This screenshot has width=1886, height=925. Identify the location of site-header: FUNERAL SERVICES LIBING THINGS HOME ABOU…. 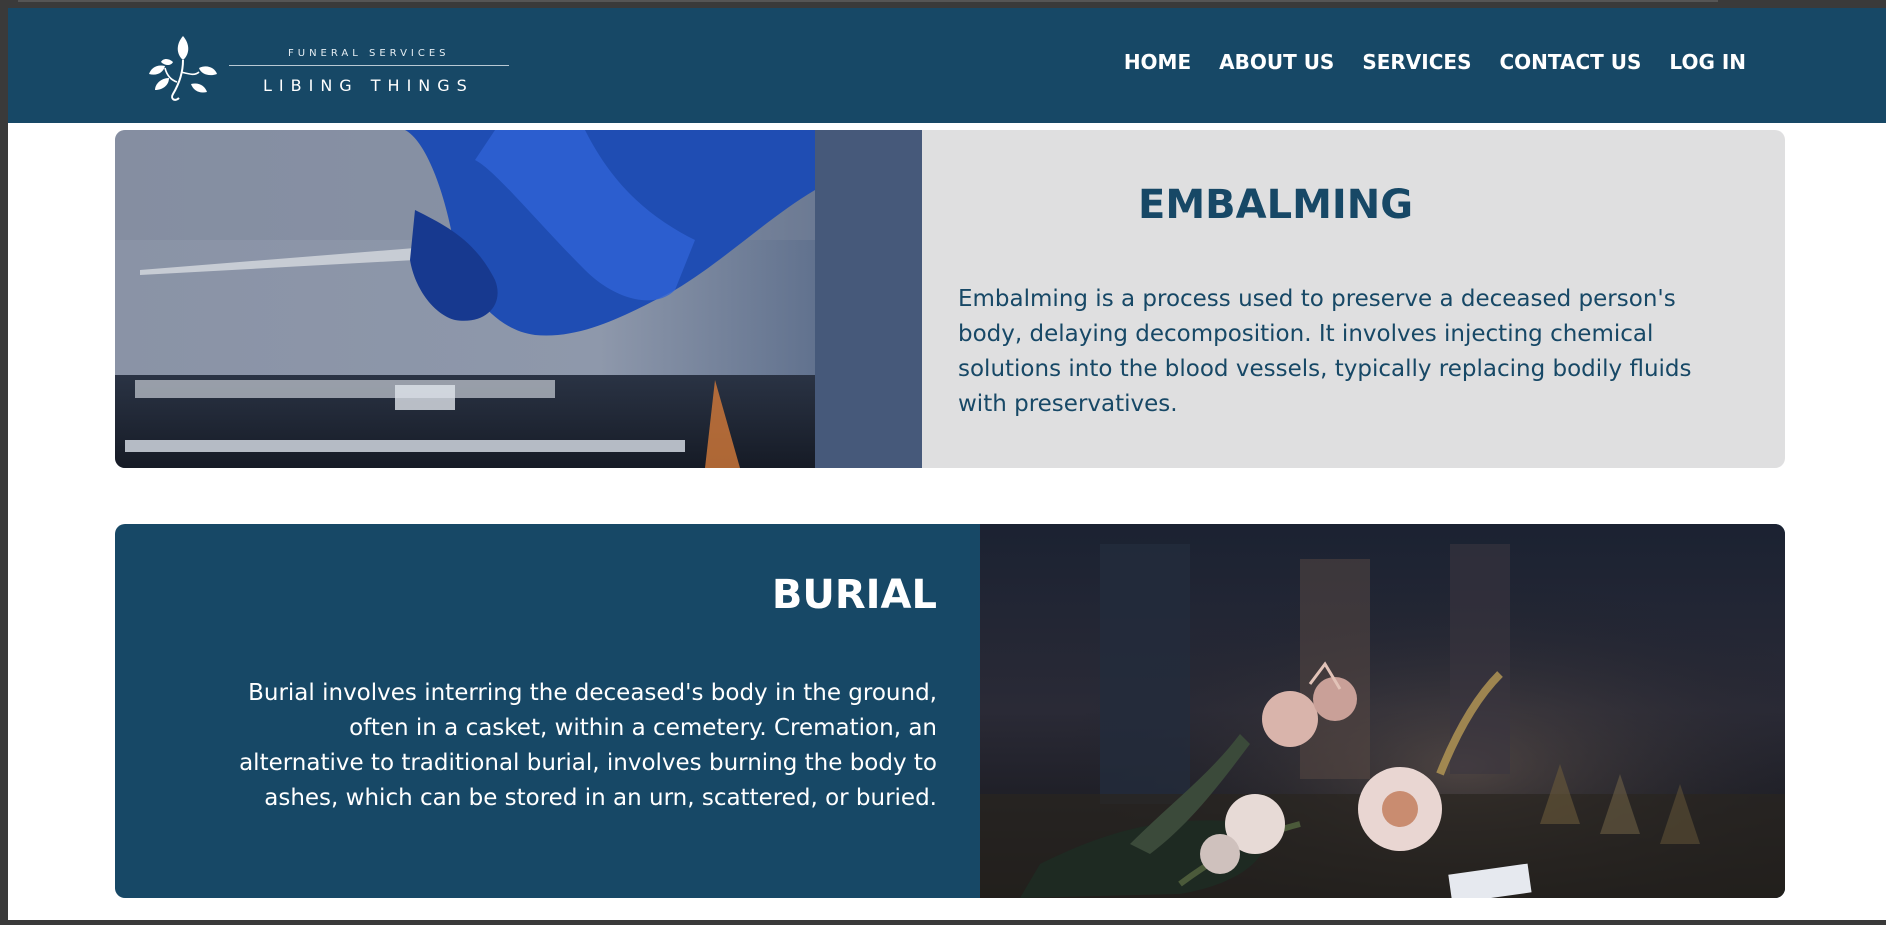
(947, 65).